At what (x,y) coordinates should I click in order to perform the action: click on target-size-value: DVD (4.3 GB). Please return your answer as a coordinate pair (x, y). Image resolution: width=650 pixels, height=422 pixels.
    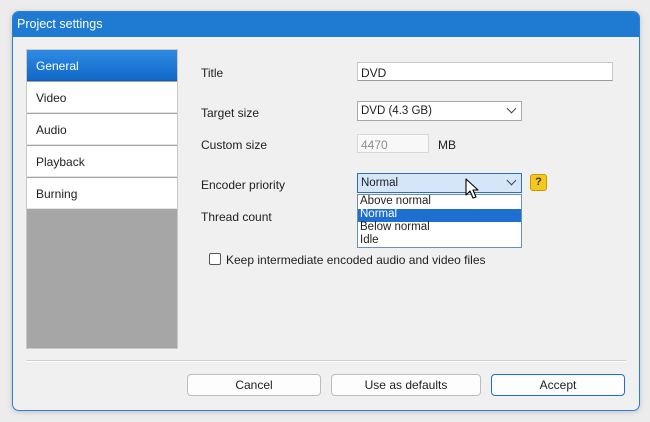
    Looking at the image, I should click on (396, 111).